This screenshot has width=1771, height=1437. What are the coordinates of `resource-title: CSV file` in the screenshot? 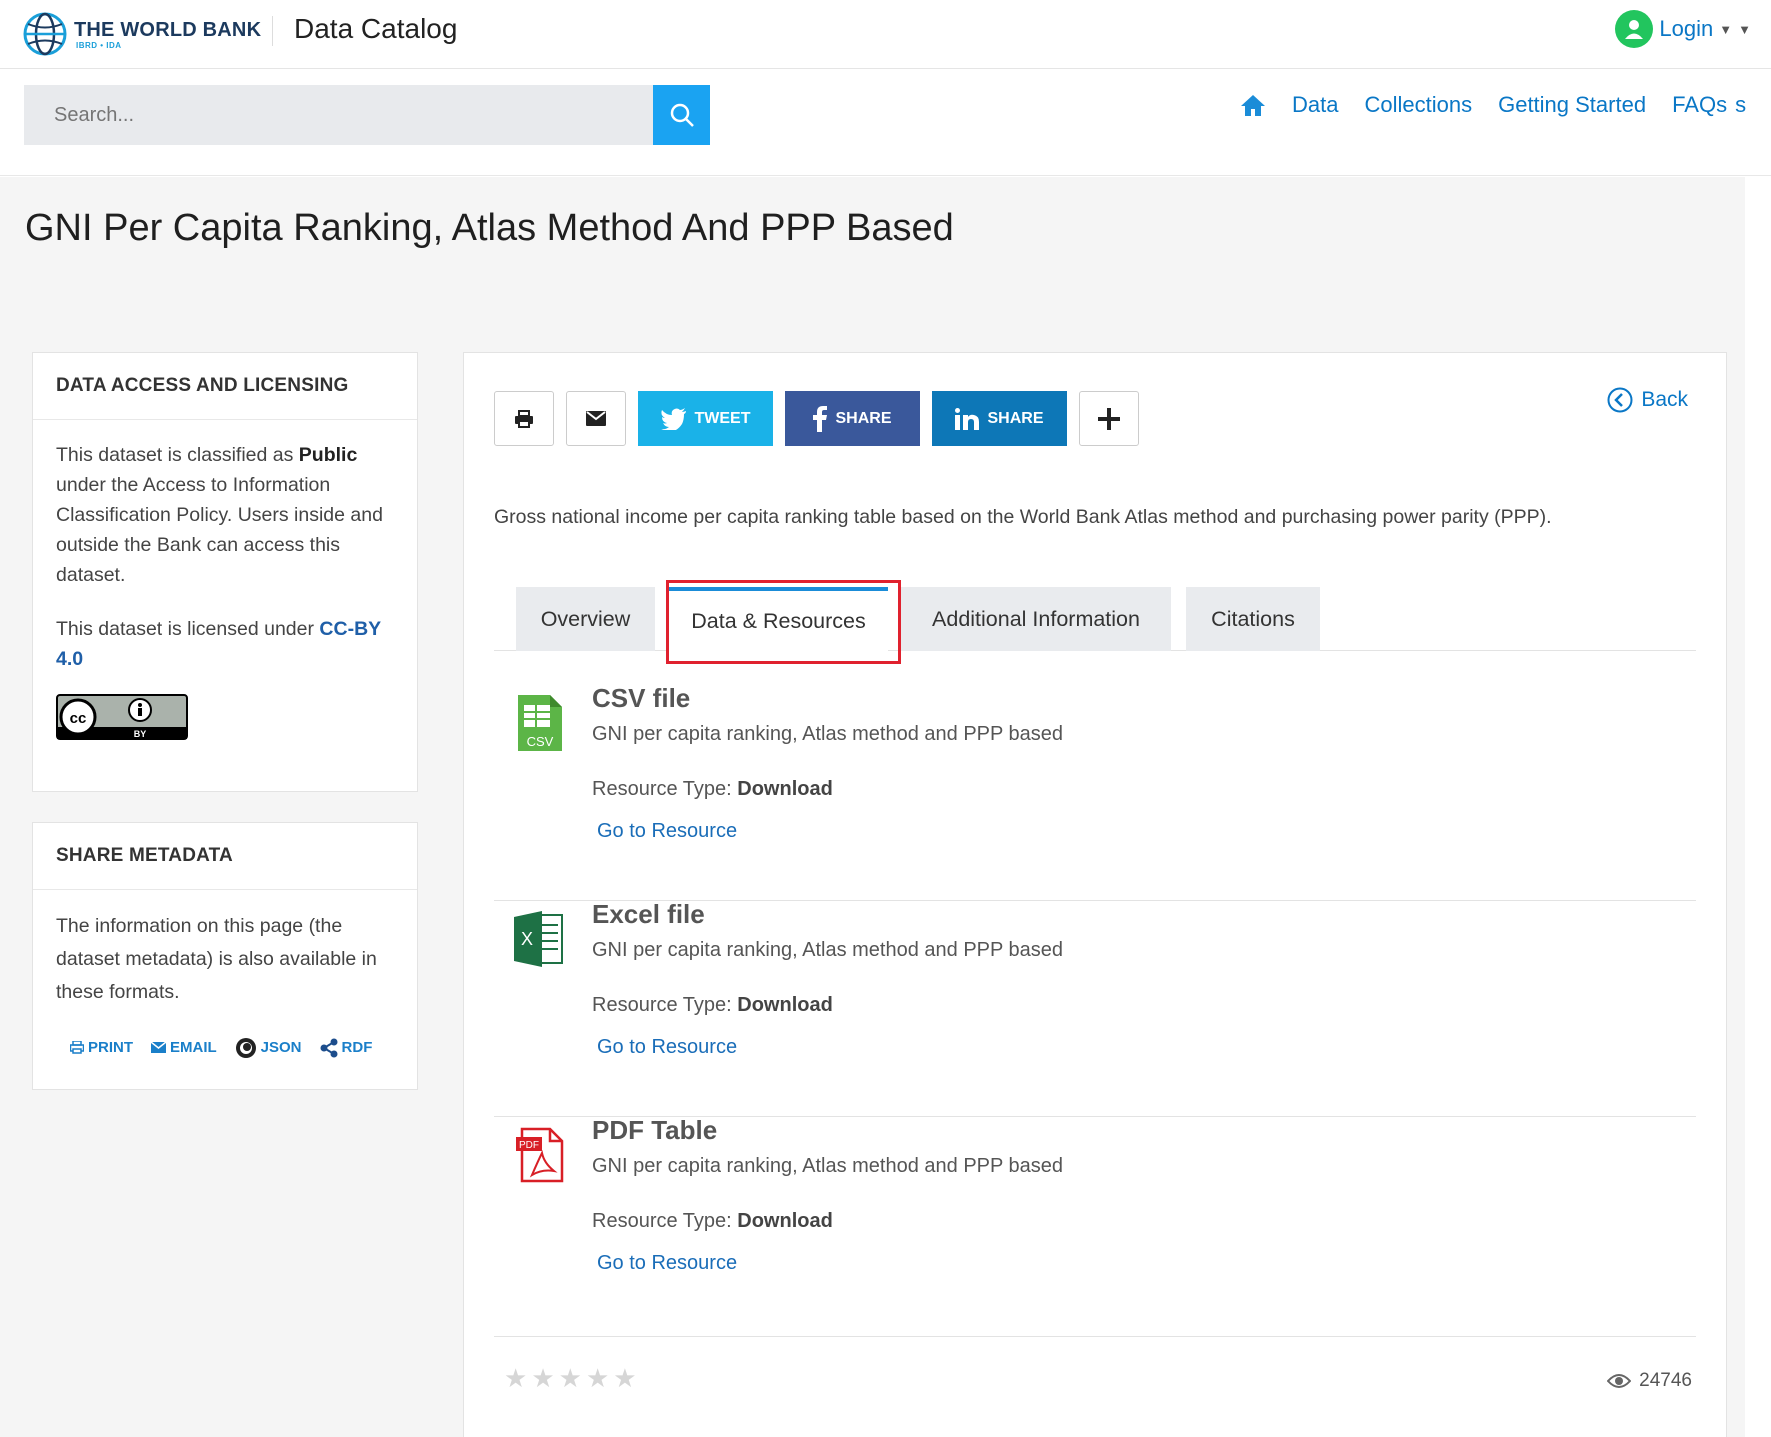 It's located at (641, 698).